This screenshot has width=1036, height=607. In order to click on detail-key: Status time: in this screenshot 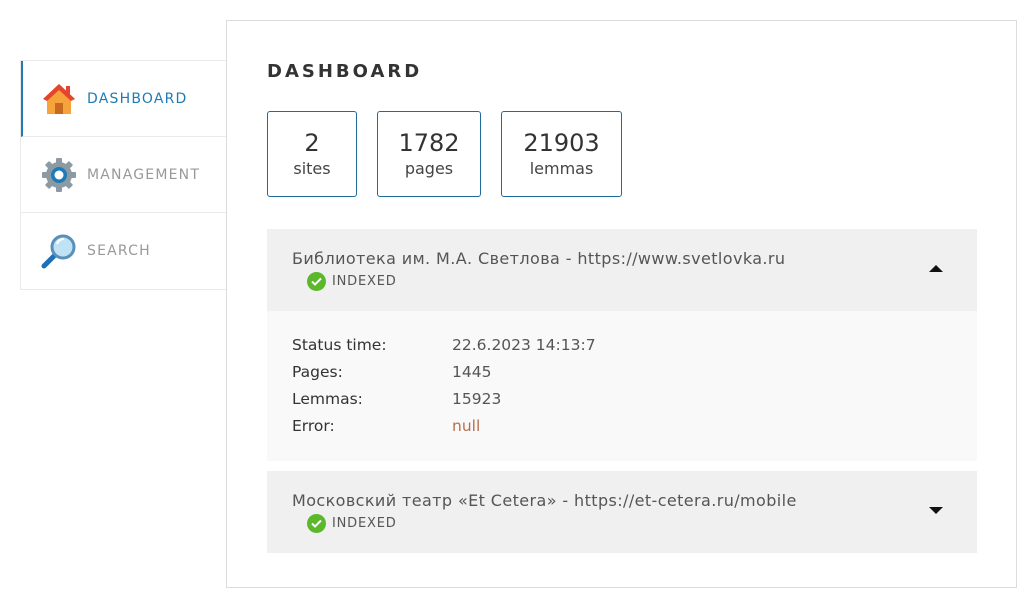, I will do `click(339, 344)`.